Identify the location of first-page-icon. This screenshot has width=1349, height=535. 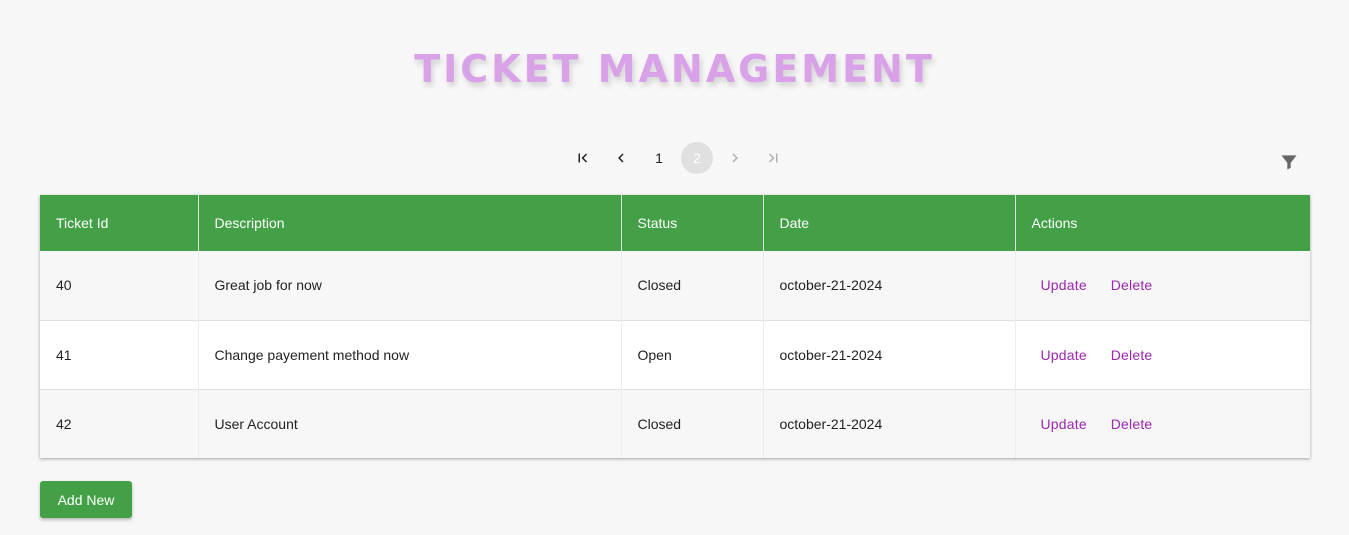
(583, 158).